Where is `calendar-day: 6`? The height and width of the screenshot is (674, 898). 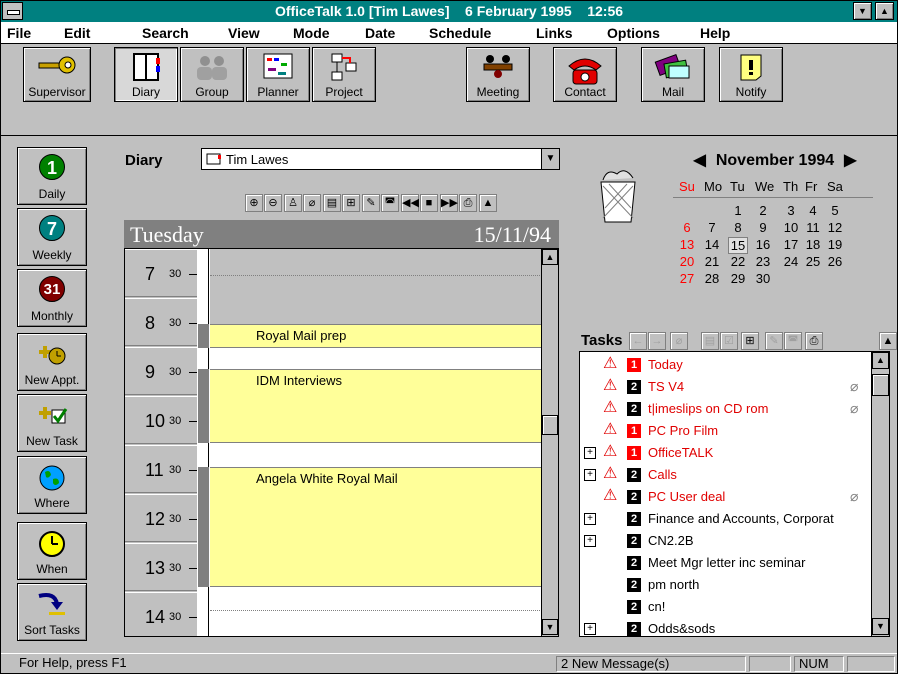
calendar-day: 6 is located at coordinates (687, 227).